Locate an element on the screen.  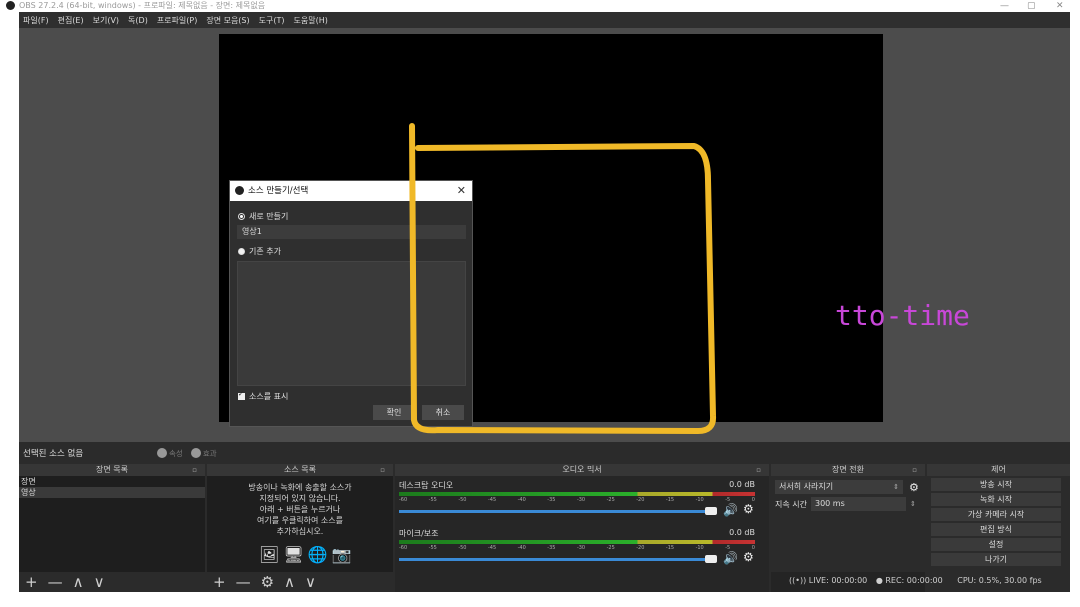
controls-dock: 제어 방송 시작 녹화 시작 가상 카메라 시작 편집 방식 설정 나가기 is located at coordinates (998, 528).